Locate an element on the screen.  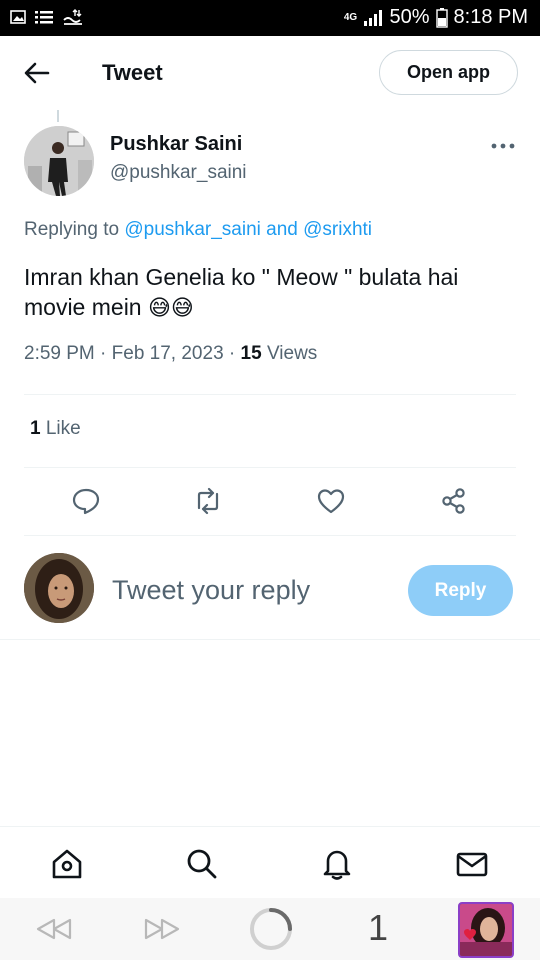
signal-icon is located at coordinates (373, 17).